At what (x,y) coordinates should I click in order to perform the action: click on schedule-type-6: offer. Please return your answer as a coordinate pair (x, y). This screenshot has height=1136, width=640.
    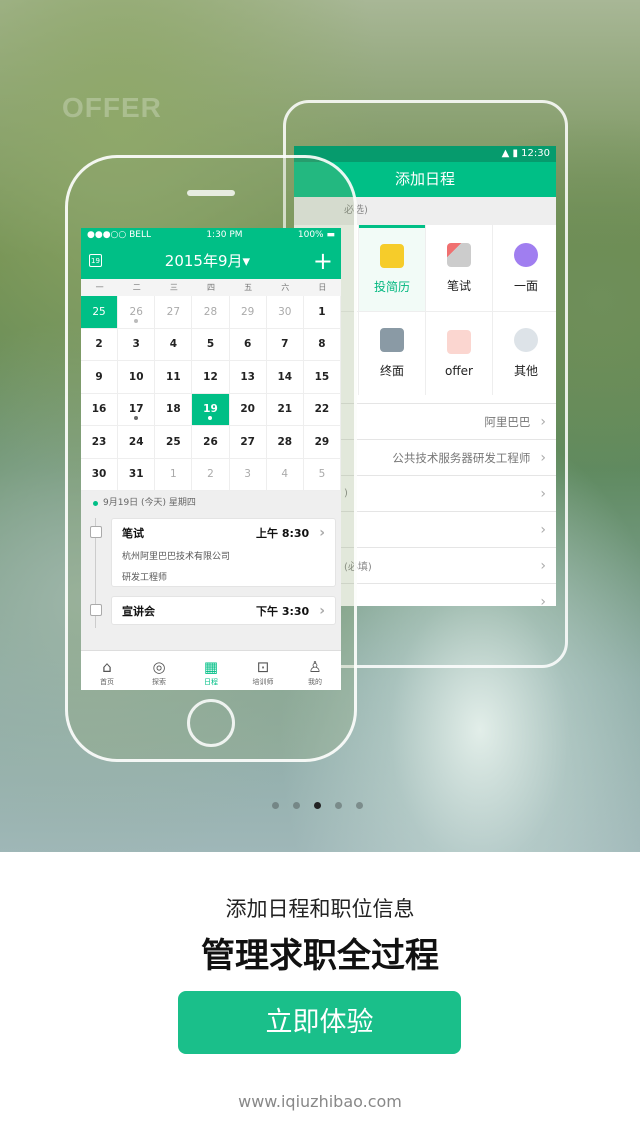
    Looking at the image, I should click on (459, 353).